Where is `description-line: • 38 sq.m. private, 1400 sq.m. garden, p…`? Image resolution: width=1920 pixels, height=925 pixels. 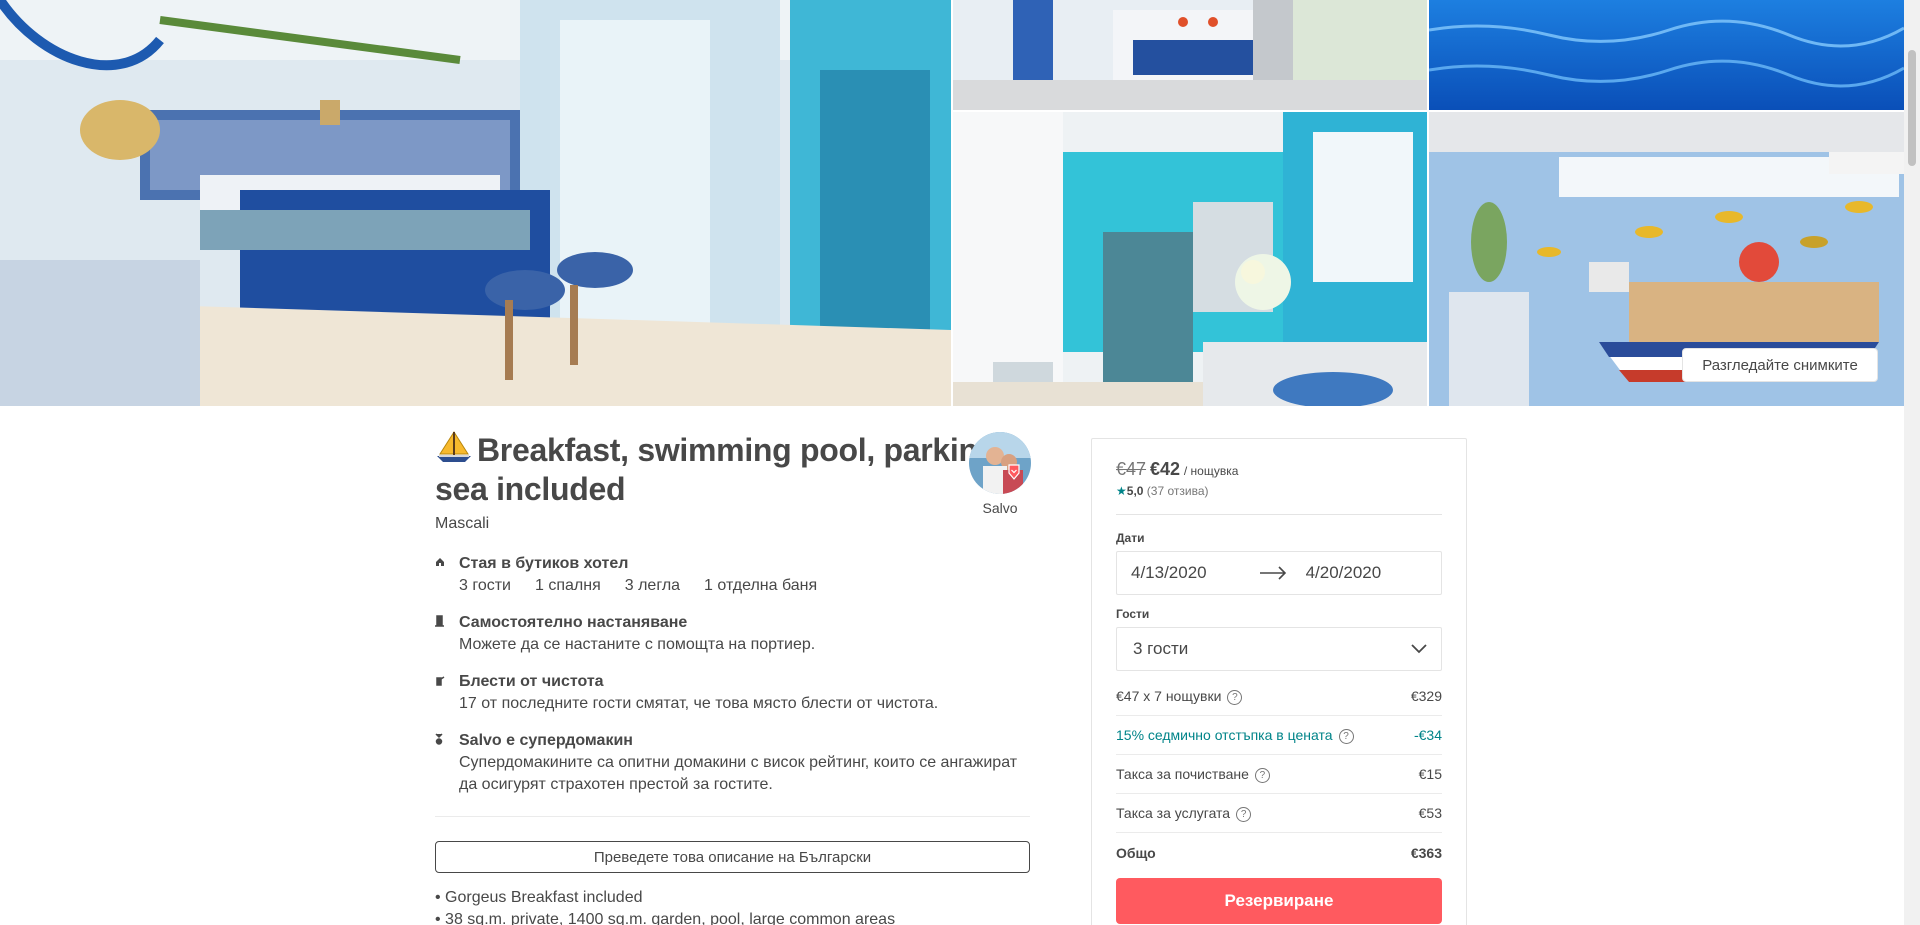 description-line: • 38 sq.m. private, 1400 sq.m. garden, p… is located at coordinates (665, 918).